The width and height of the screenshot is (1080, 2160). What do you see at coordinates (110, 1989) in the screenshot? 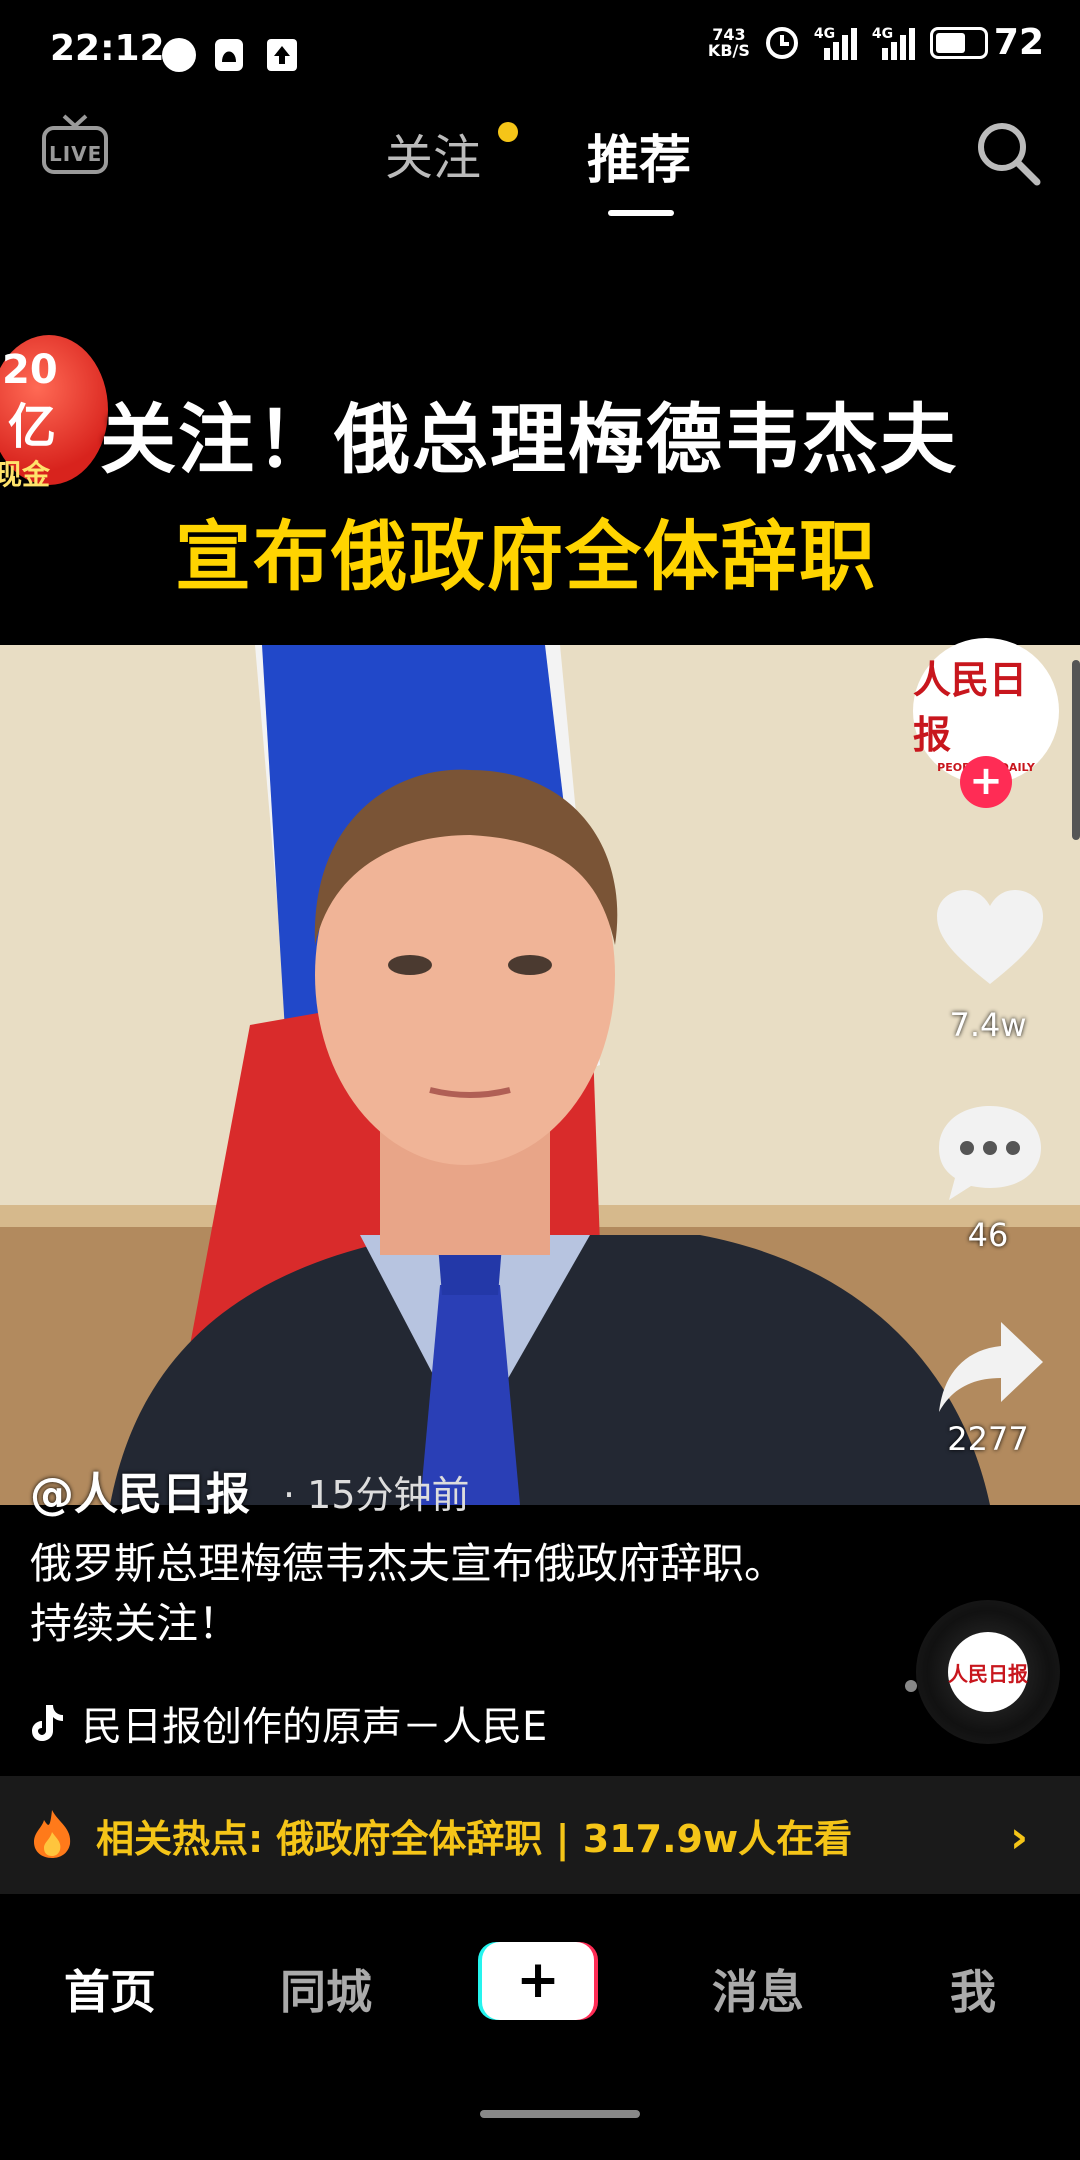
I see `nav-home: 首页` at bounding box center [110, 1989].